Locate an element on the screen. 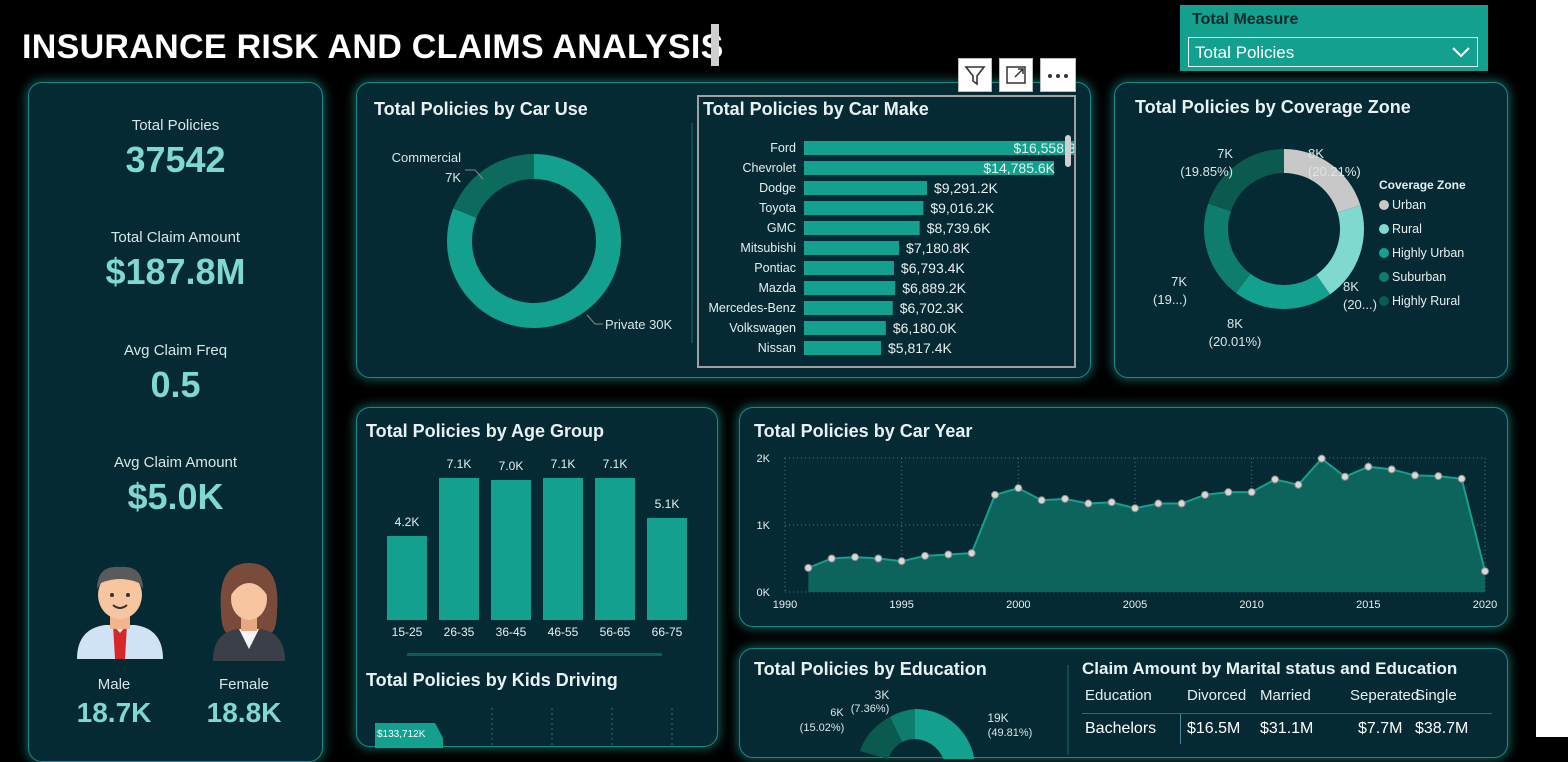 This screenshot has height=762, width=1568. category-label: Ford is located at coordinates (783, 148).